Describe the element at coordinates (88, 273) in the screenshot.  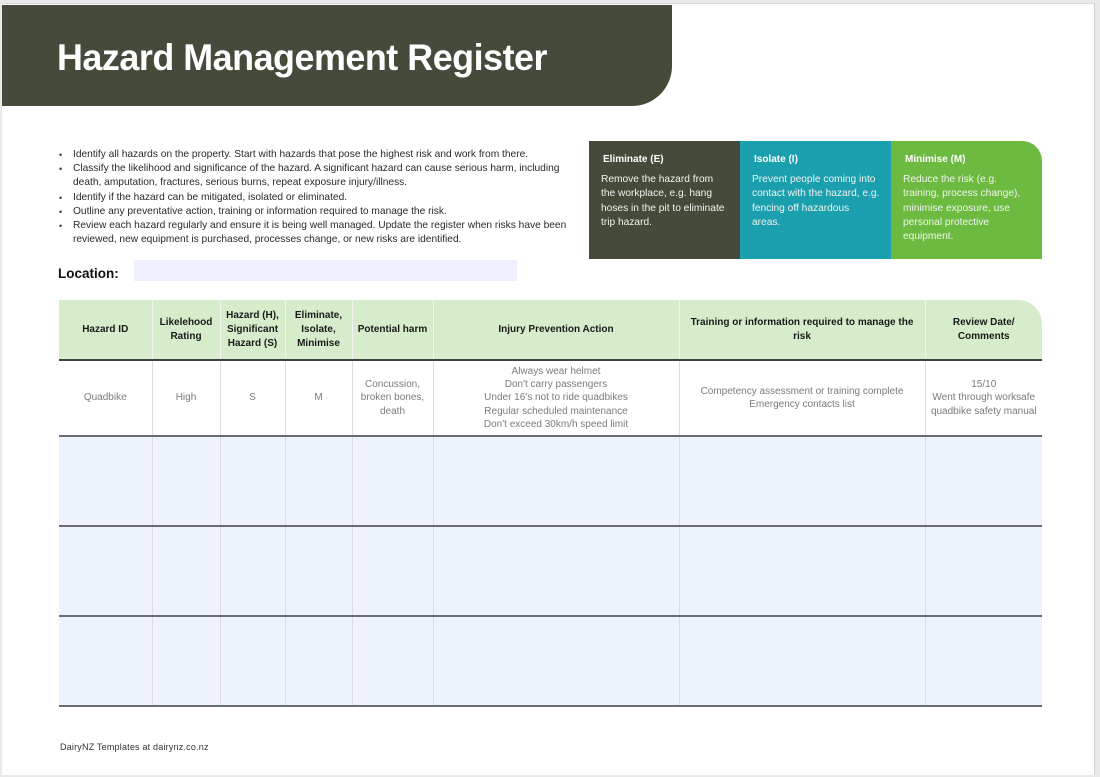
I see `location-label: Location:` at that location.